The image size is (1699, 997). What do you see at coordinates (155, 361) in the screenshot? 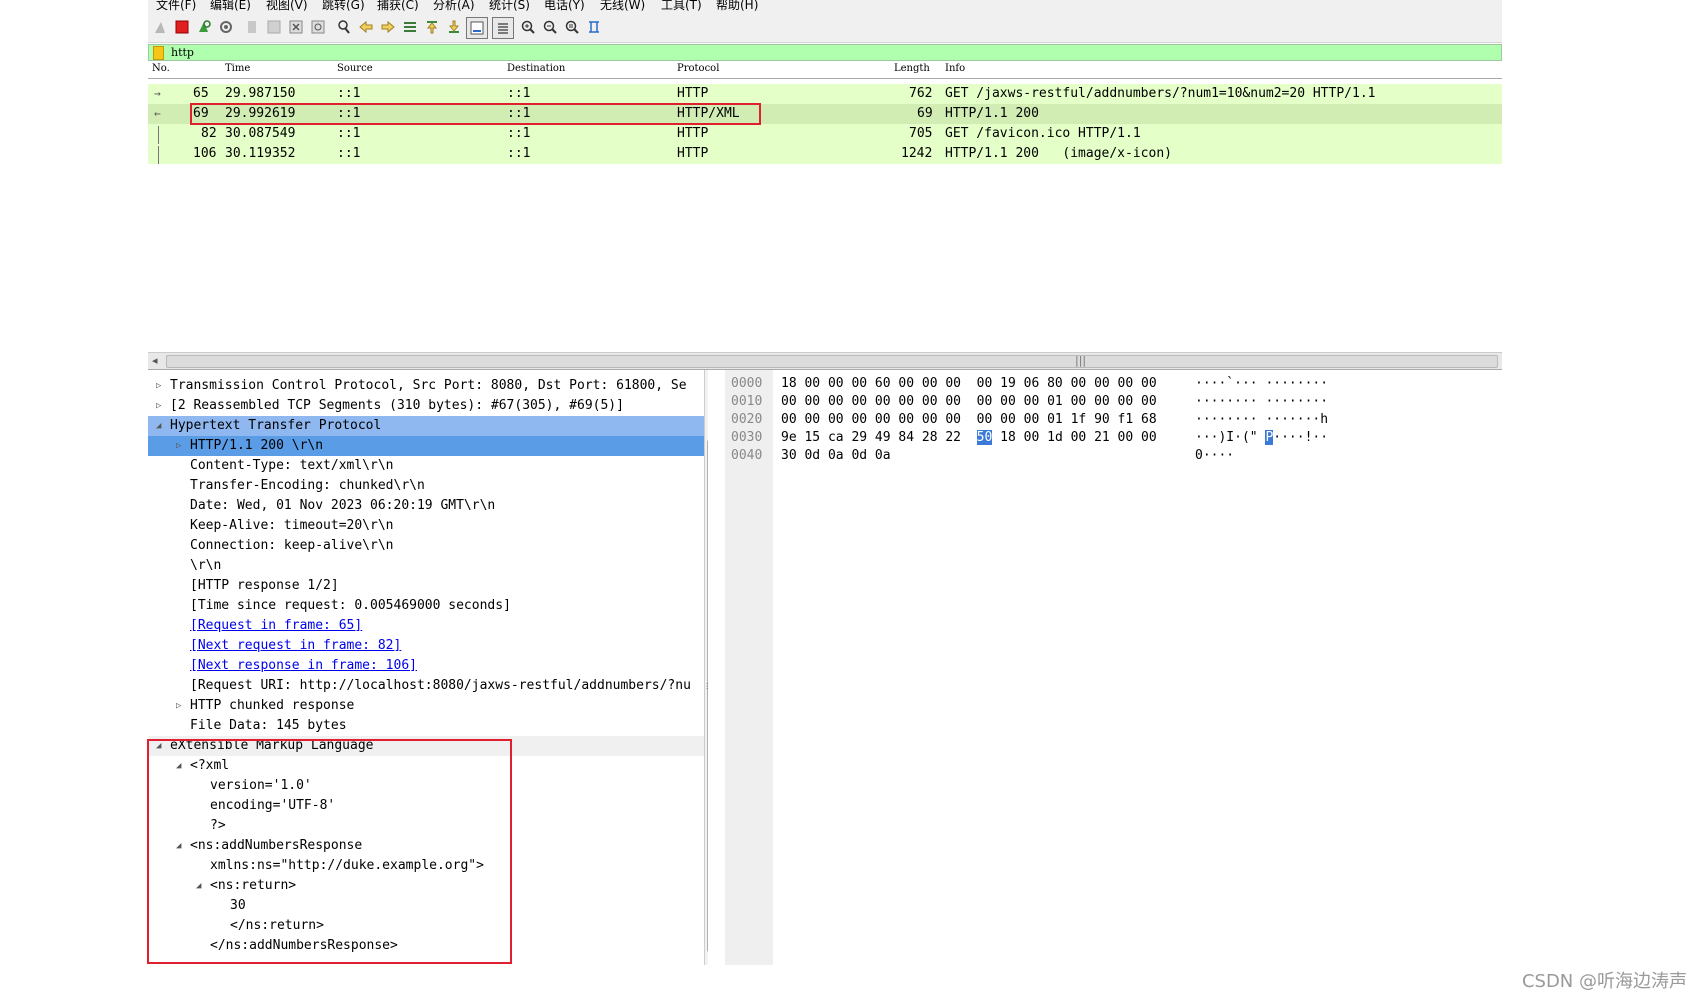
I see `scroll-left-icon: ◂` at bounding box center [155, 361].